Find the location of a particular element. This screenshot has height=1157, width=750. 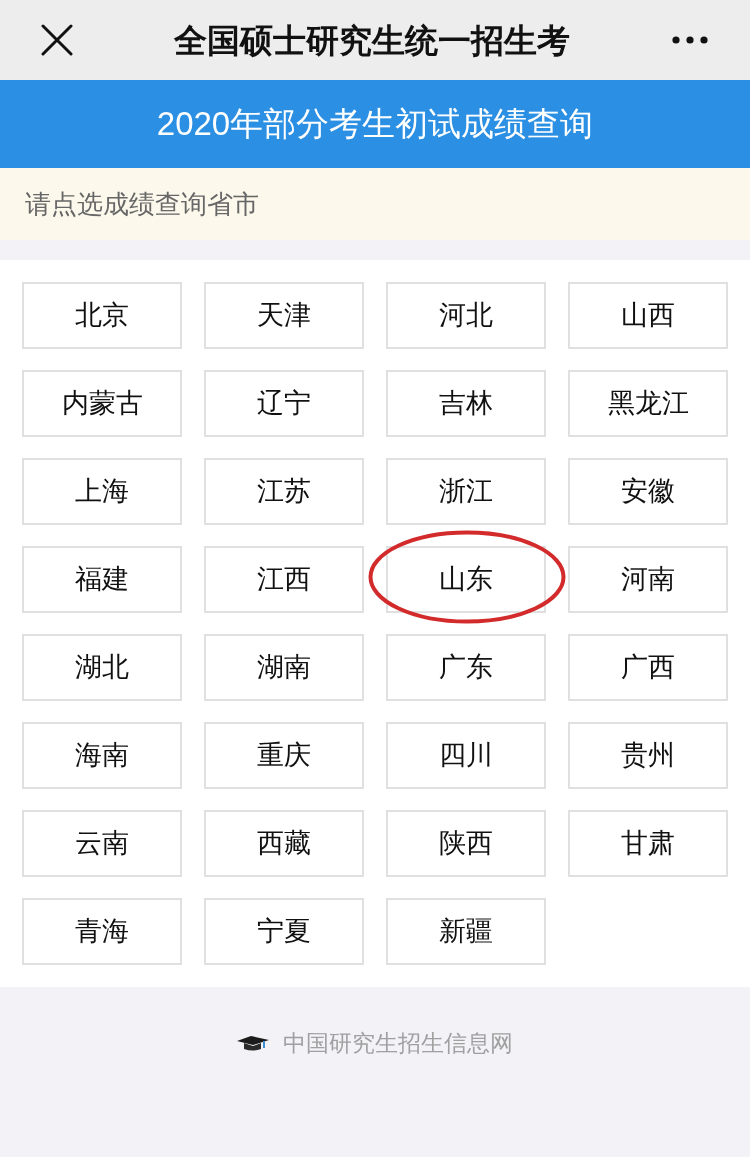

province-button: 河北 is located at coordinates (466, 315).